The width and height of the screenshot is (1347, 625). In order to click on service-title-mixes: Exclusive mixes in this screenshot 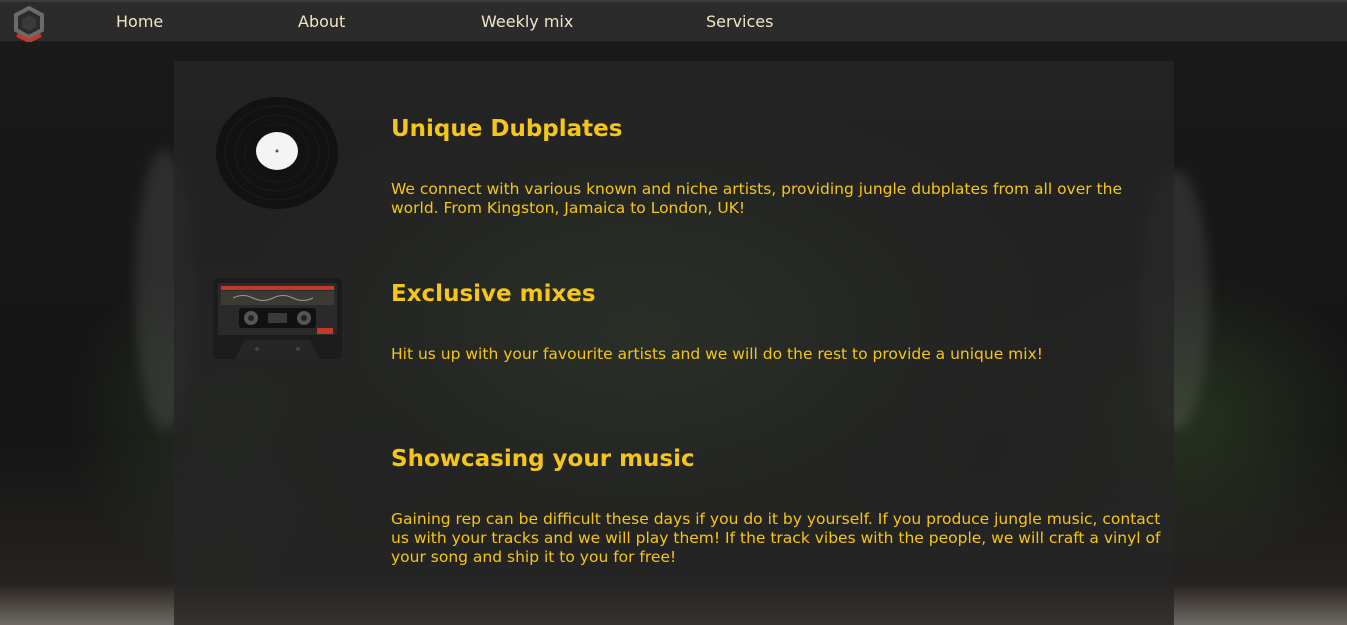, I will do `click(493, 294)`.